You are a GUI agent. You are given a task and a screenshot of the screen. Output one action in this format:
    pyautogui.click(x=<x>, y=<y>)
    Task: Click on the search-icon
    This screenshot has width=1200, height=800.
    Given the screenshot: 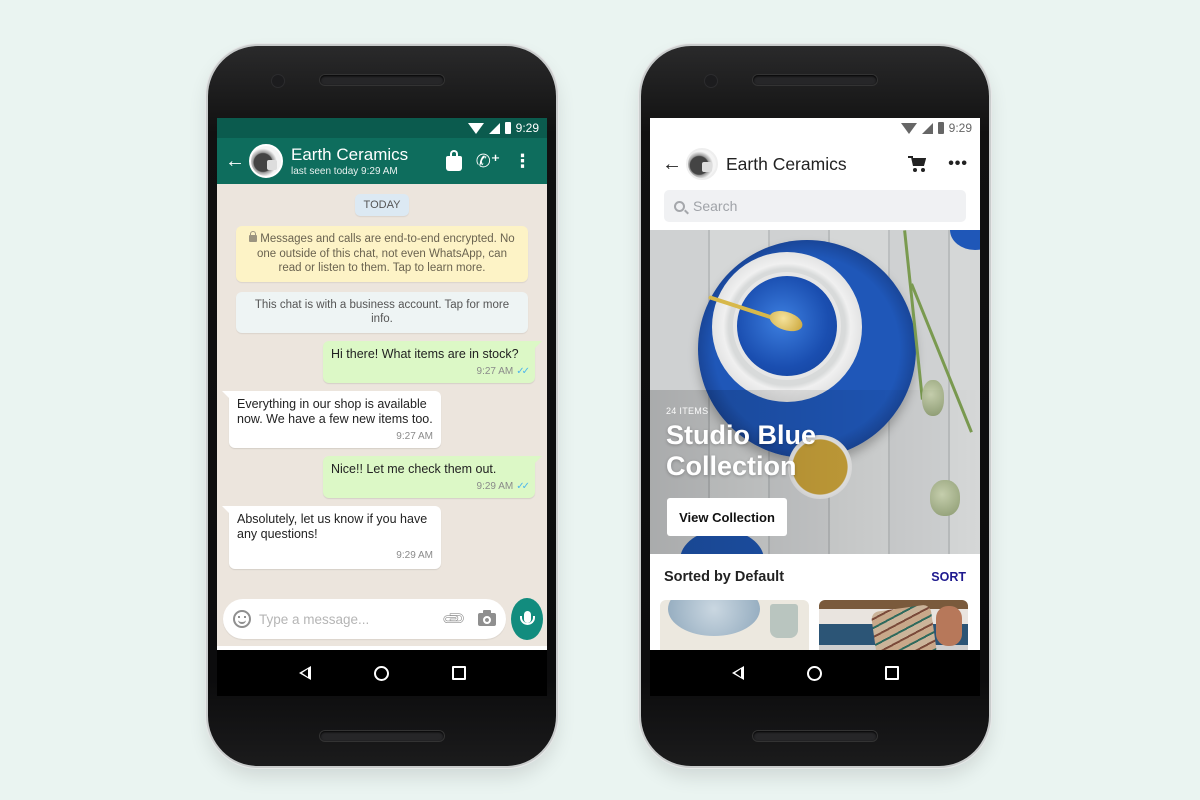 What is the action you would take?
    pyautogui.click(x=679, y=206)
    